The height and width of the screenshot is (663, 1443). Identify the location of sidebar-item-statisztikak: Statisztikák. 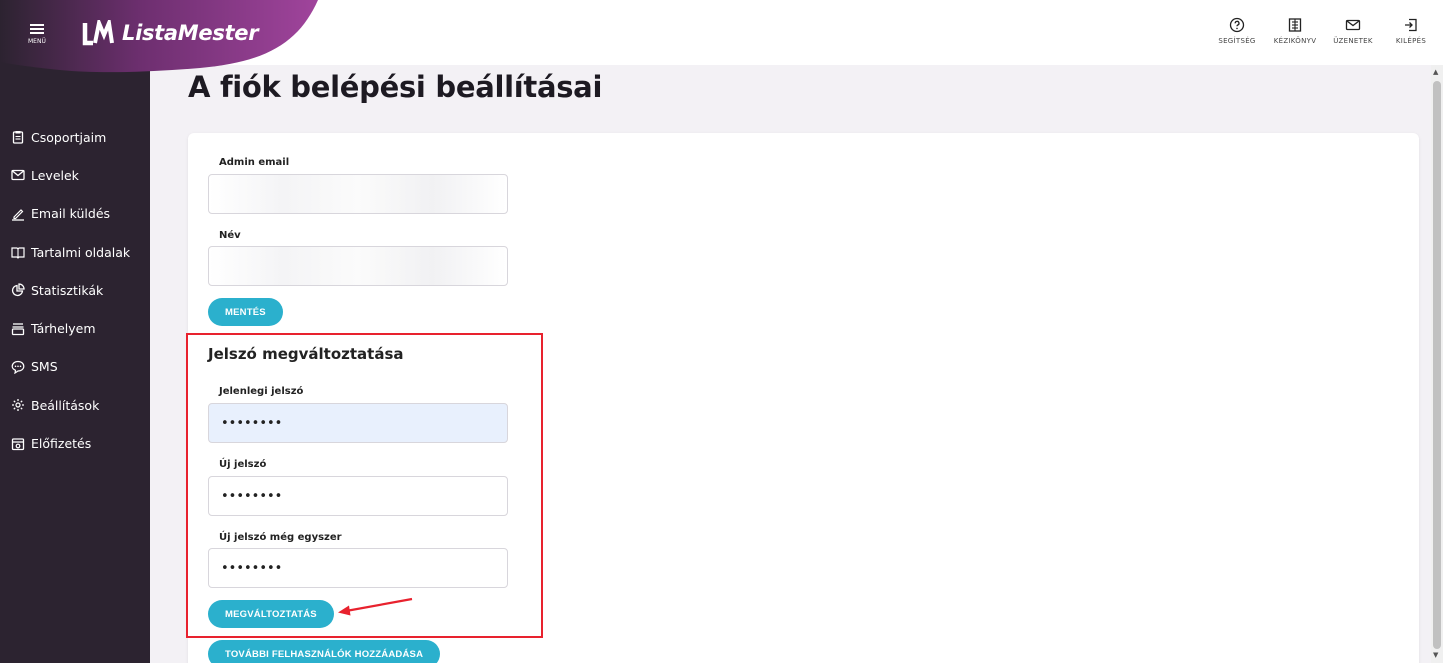
(75, 290).